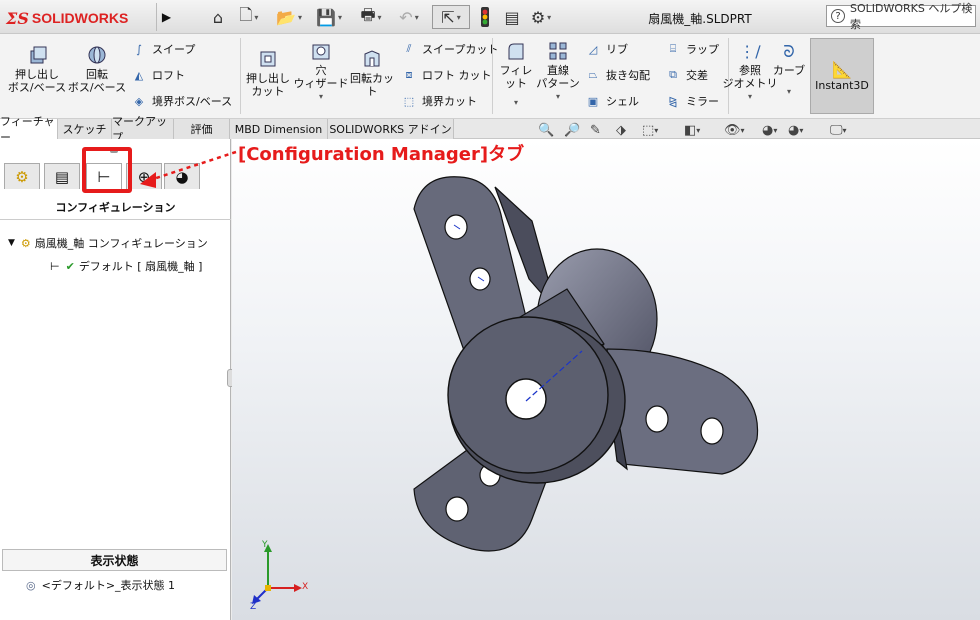 Image resolution: width=980 pixels, height=620 pixels. What do you see at coordinates (485, 17) in the screenshot?
I see `rebuild-icon` at bounding box center [485, 17].